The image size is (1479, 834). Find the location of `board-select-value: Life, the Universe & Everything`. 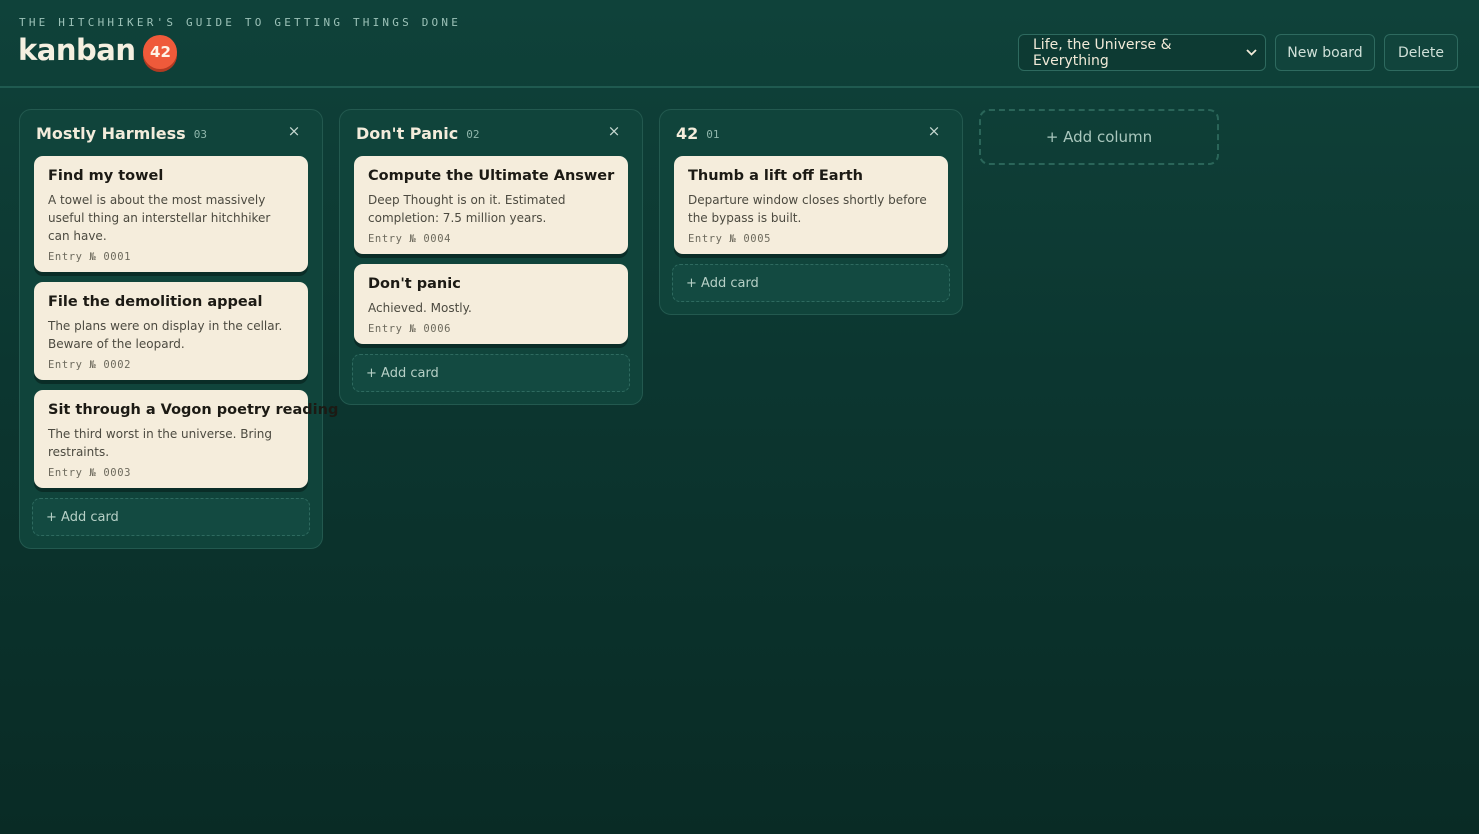

board-select-value: Life, the Universe & Everything is located at coordinates (1102, 52).